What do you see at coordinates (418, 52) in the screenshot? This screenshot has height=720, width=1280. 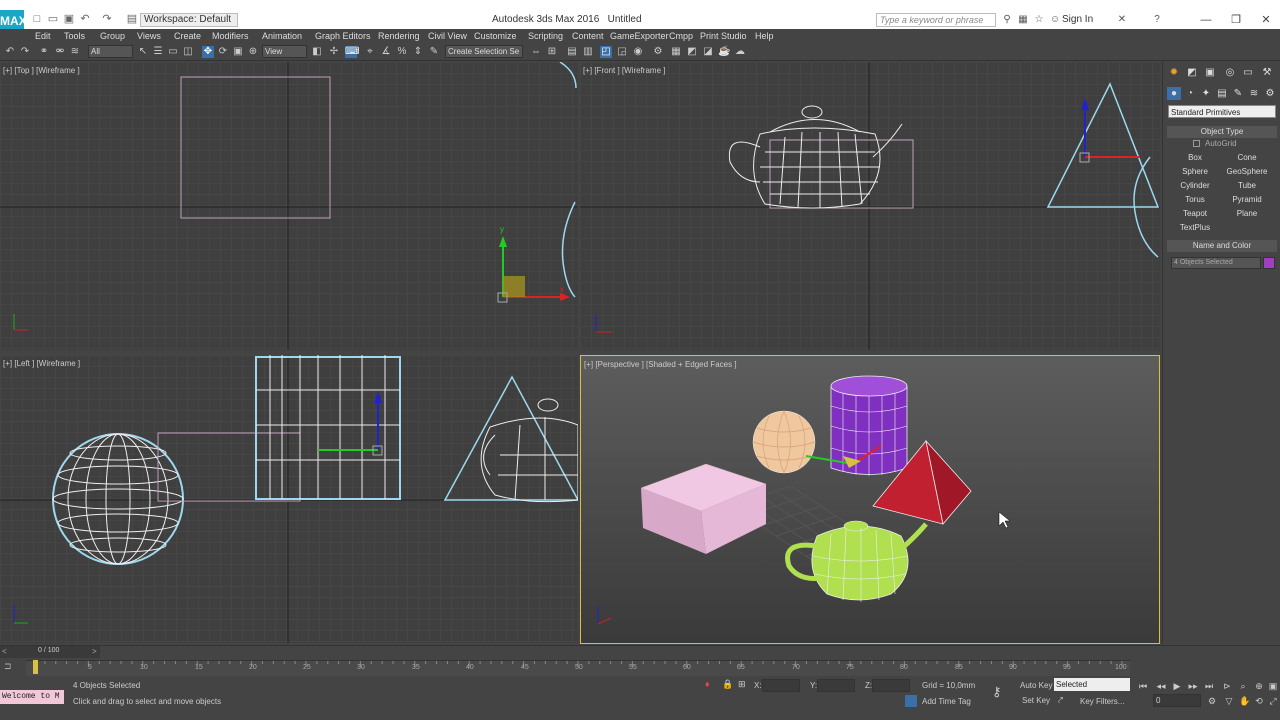 I see `spinner-snap-icon: ⇕` at bounding box center [418, 52].